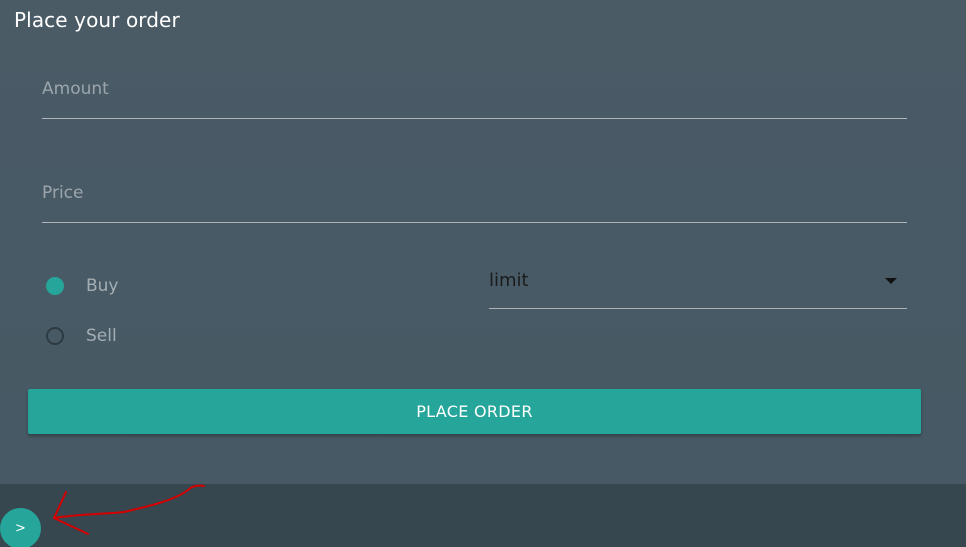 The width and height of the screenshot is (966, 547). What do you see at coordinates (698, 287) in the screenshot?
I see `order-type-select: limit` at bounding box center [698, 287].